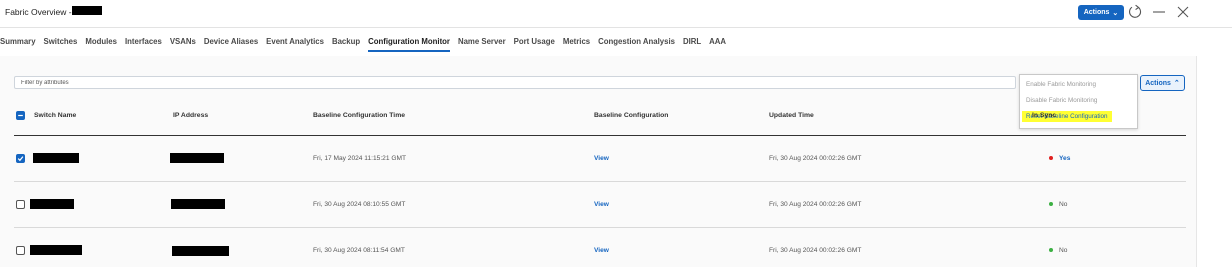 The width and height of the screenshot is (1232, 267). What do you see at coordinates (616, 27) in the screenshot?
I see `header-divider` at bounding box center [616, 27].